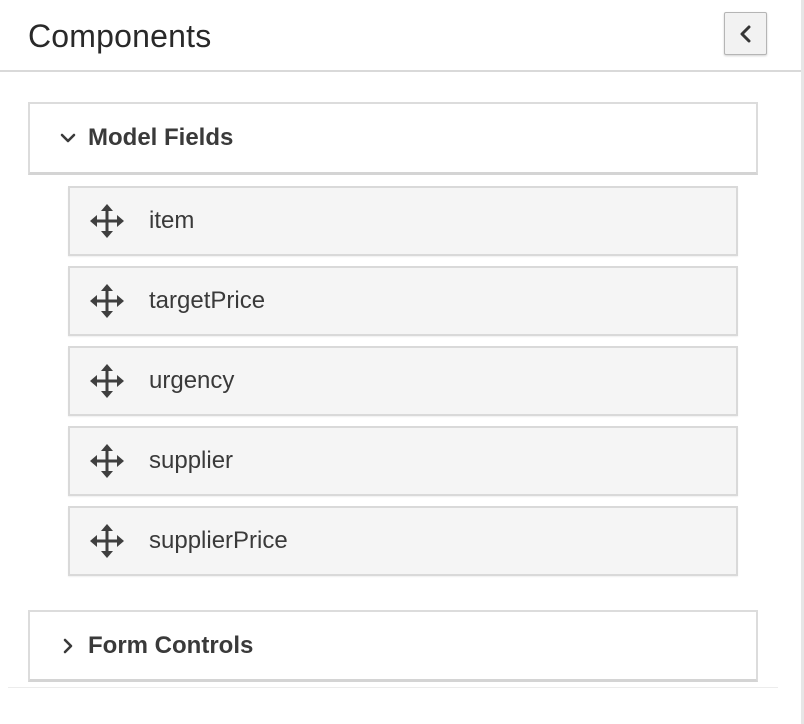 This screenshot has height=724, width=804. What do you see at coordinates (393, 138) in the screenshot?
I see `section-header-model-fields: Model Fields` at bounding box center [393, 138].